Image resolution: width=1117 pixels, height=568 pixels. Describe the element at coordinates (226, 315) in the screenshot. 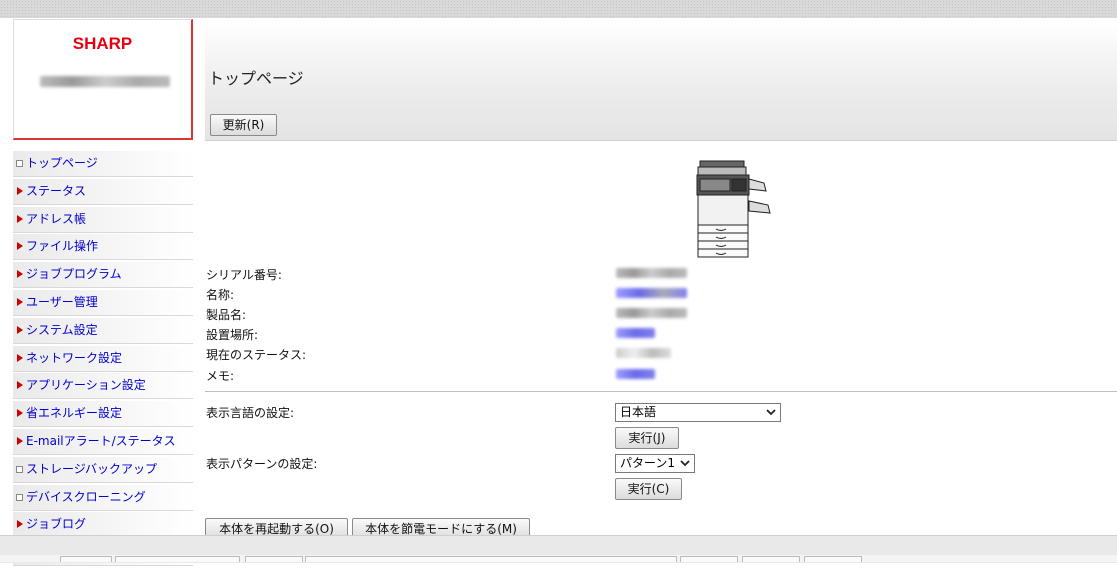

I see `product-name-label: 製品名:` at that location.